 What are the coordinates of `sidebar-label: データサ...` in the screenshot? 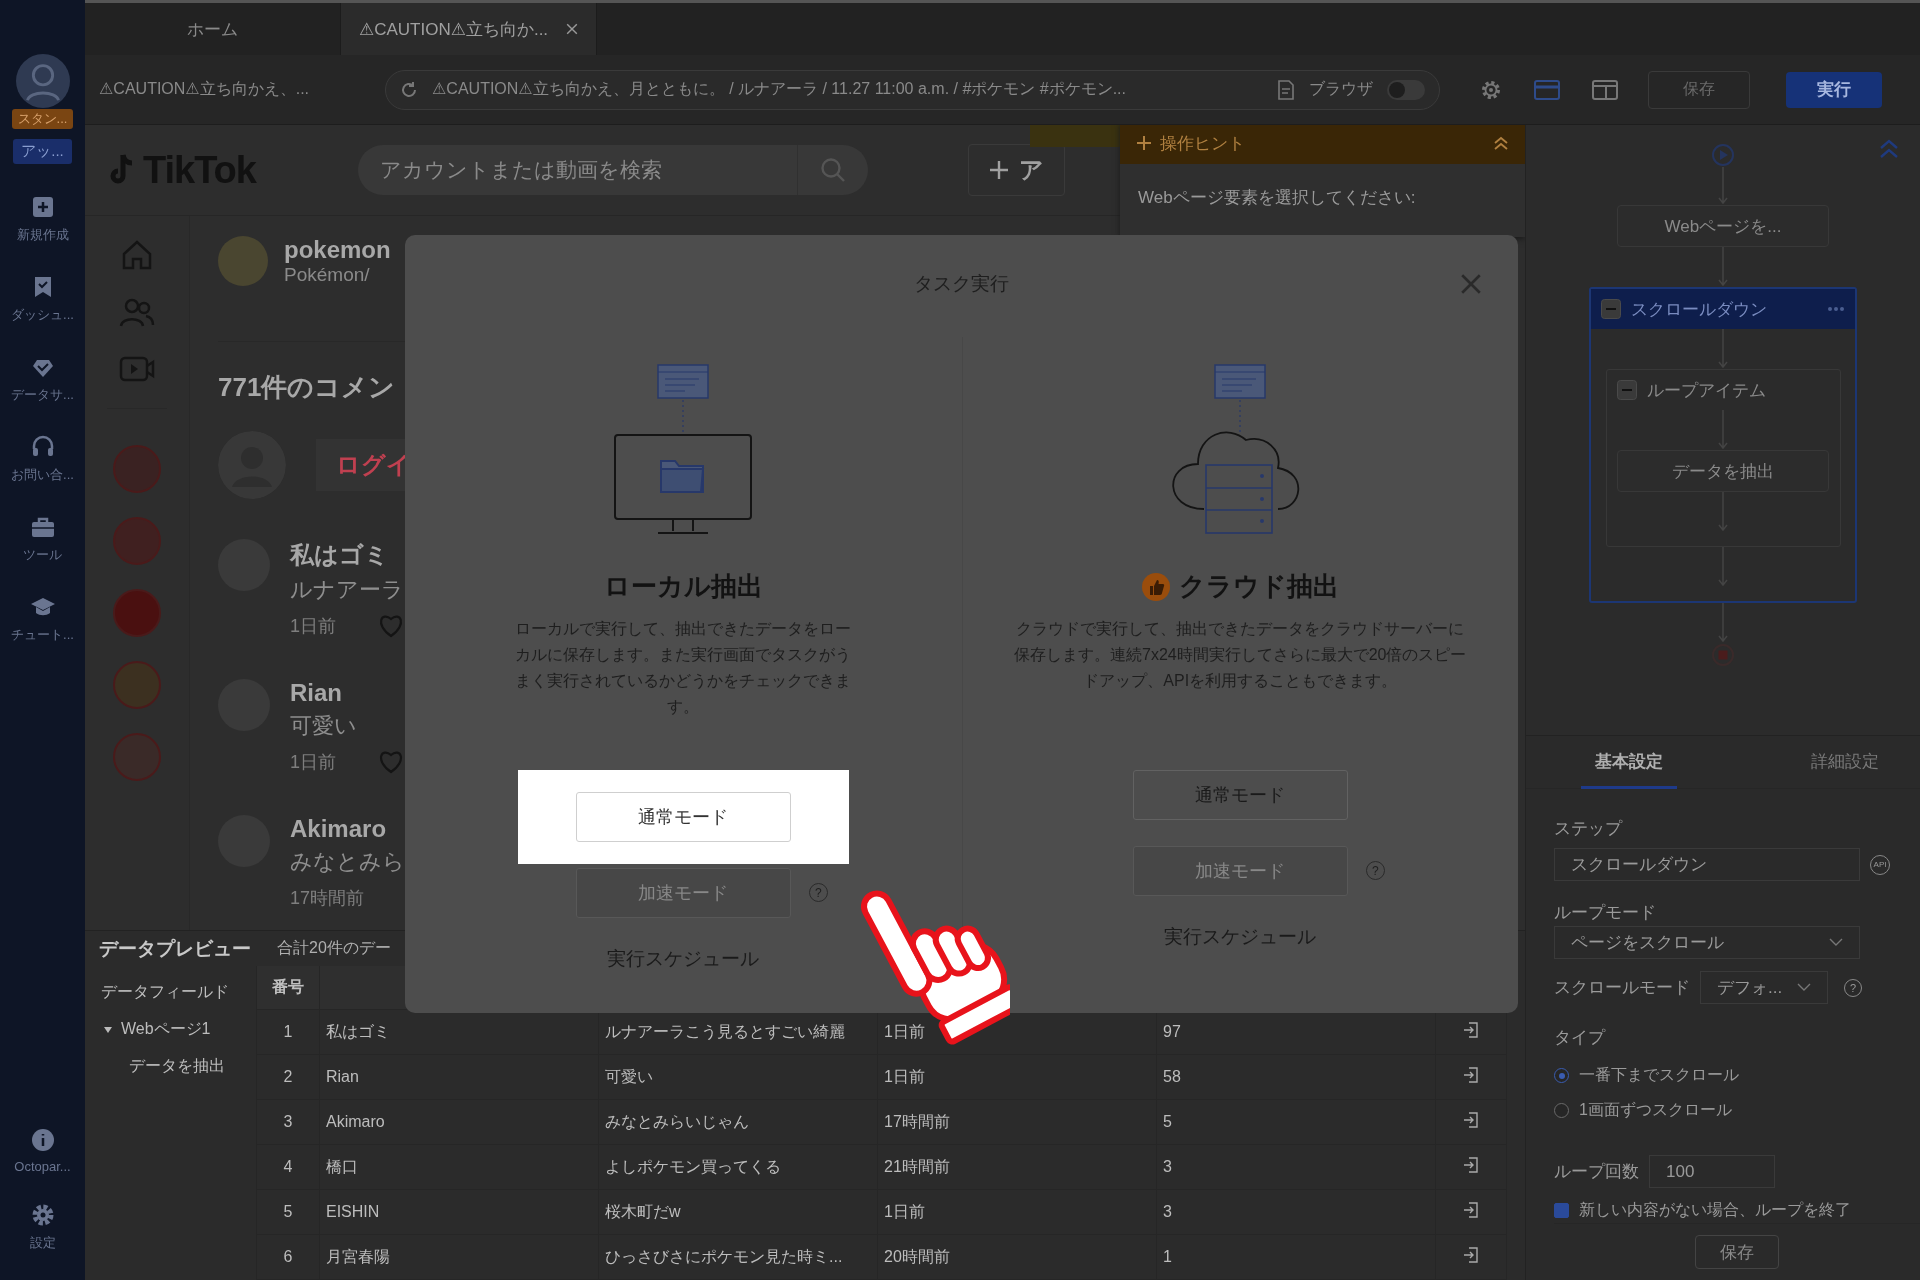 It's located at (42, 395).